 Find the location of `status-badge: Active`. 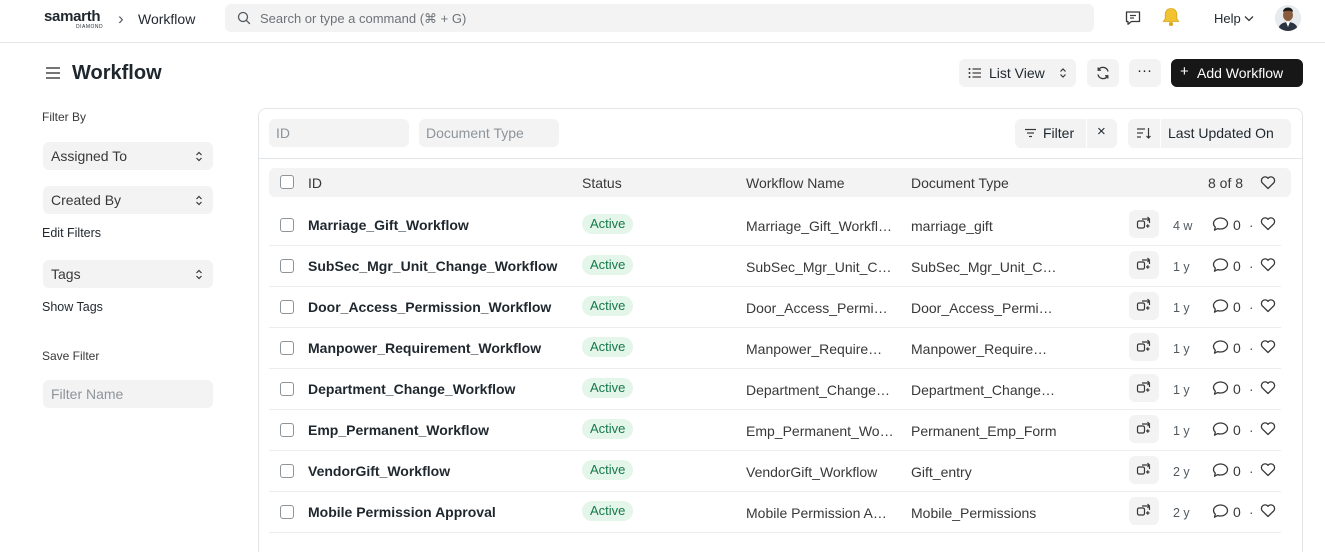

status-badge: Active is located at coordinates (608, 470).